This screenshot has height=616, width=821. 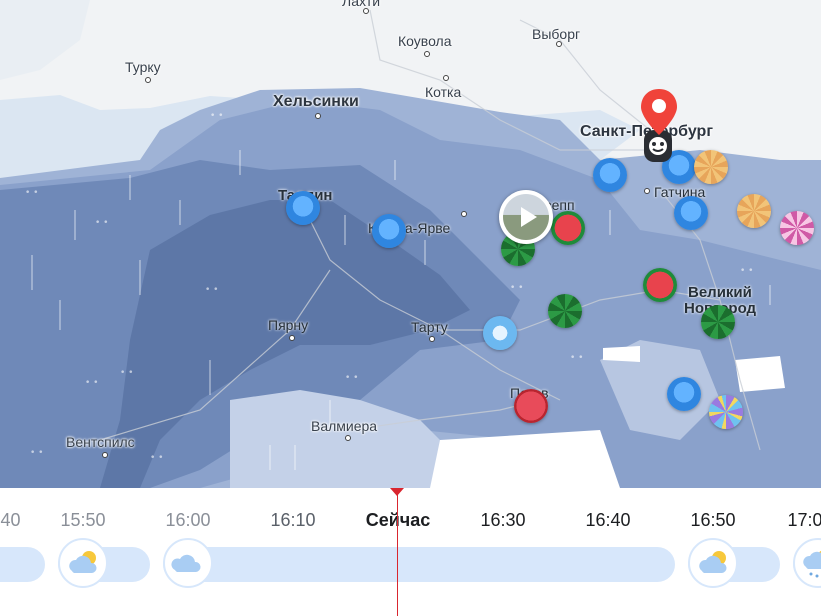 I want to click on city-novgorod-line1: Великий, so click(x=720, y=292).